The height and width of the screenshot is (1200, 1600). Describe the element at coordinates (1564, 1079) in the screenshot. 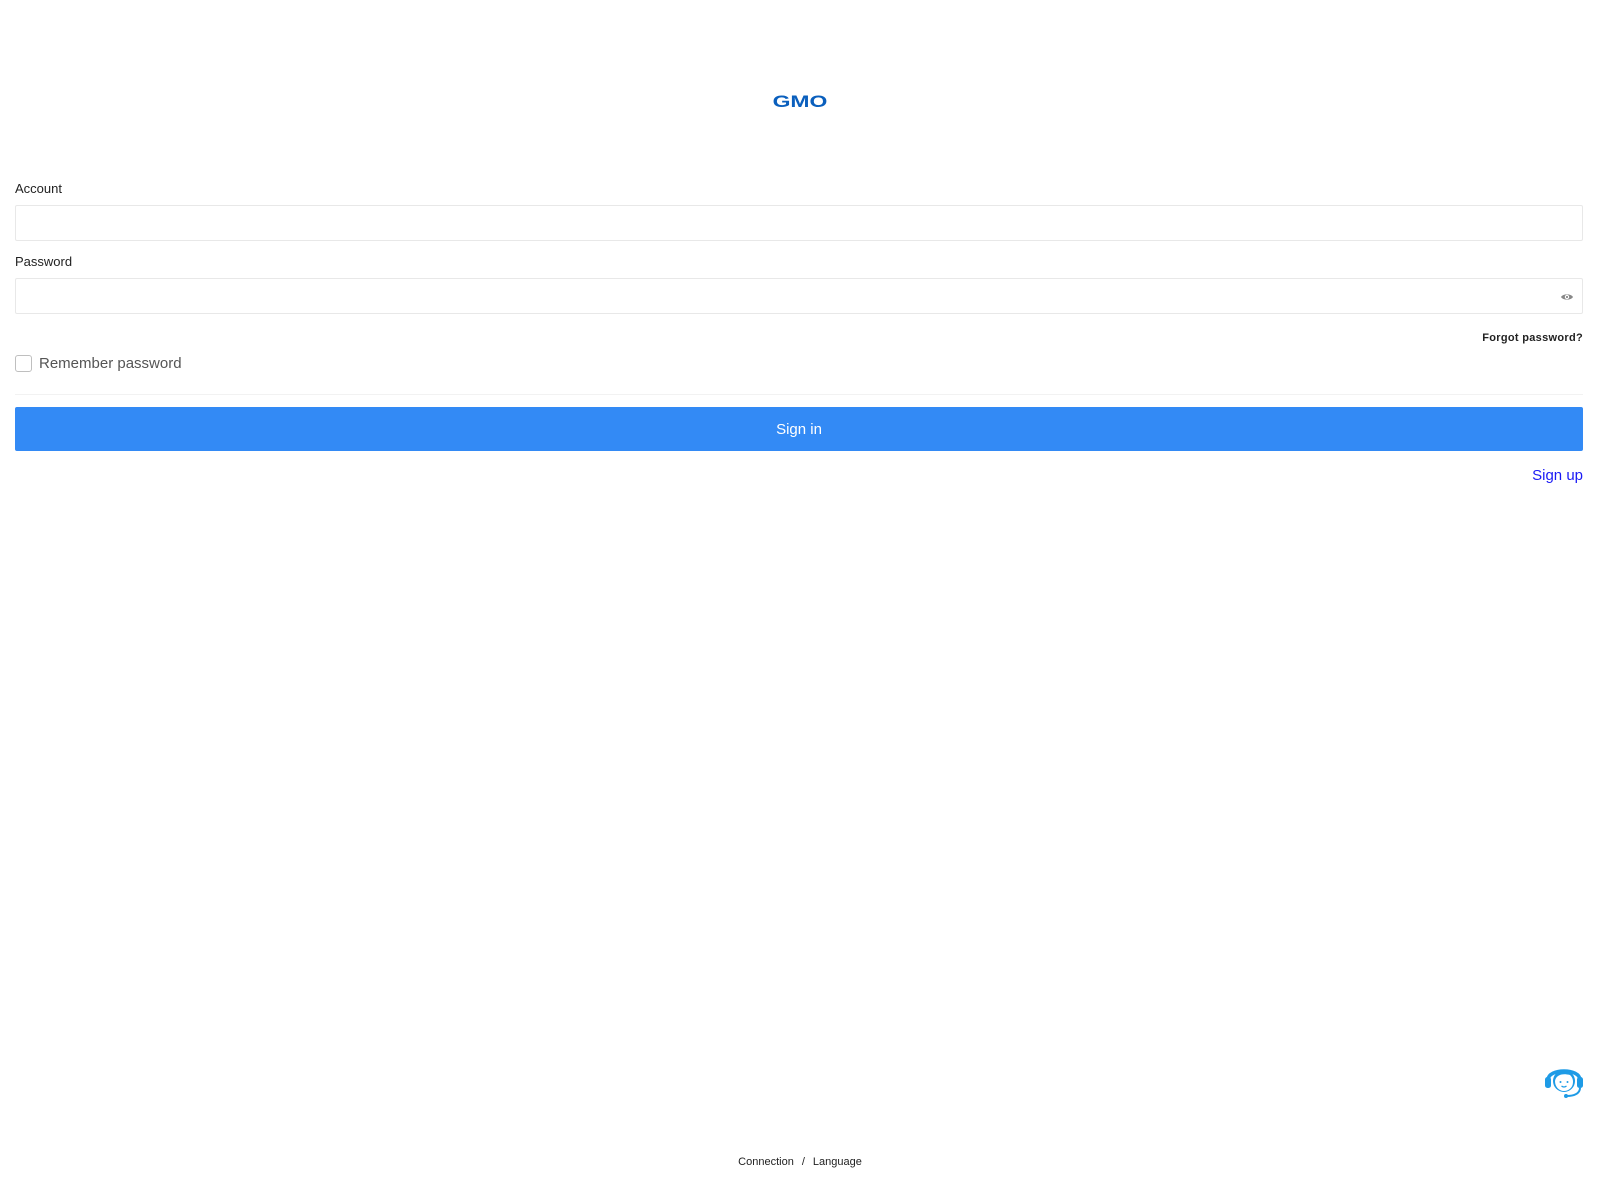

I see `headset-support-icon` at that location.